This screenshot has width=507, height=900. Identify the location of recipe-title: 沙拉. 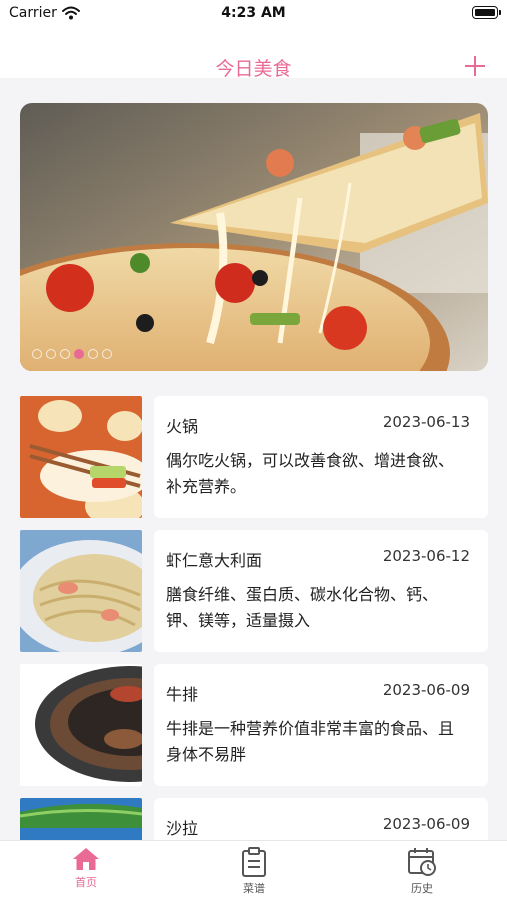
(182, 828).